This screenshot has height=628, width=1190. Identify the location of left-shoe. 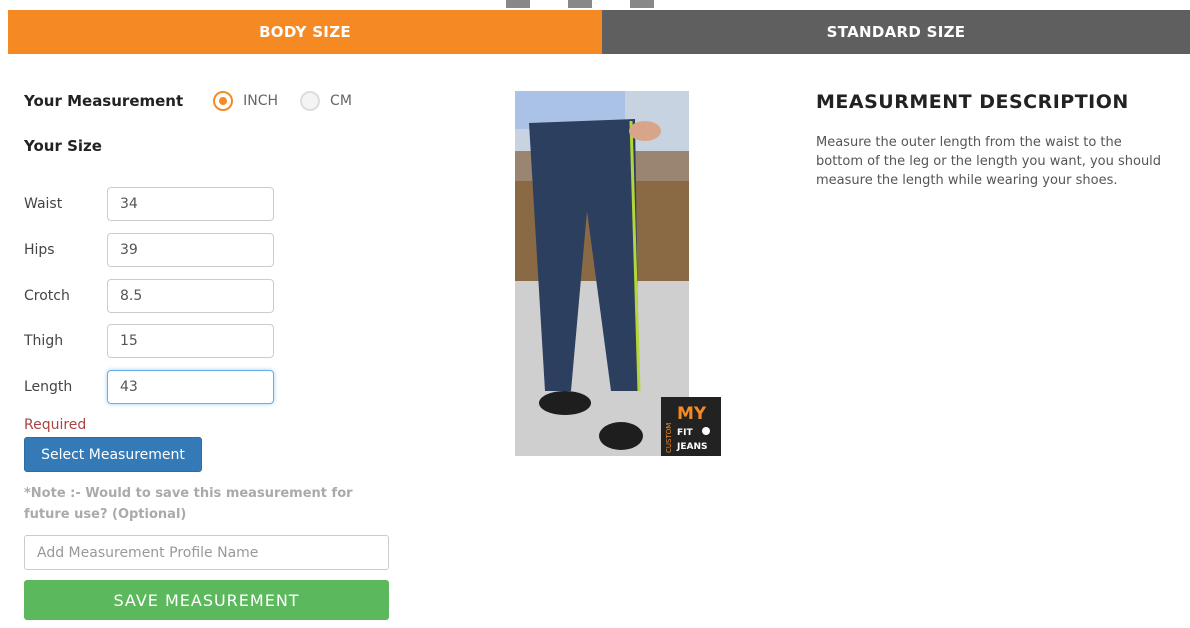
(565, 403).